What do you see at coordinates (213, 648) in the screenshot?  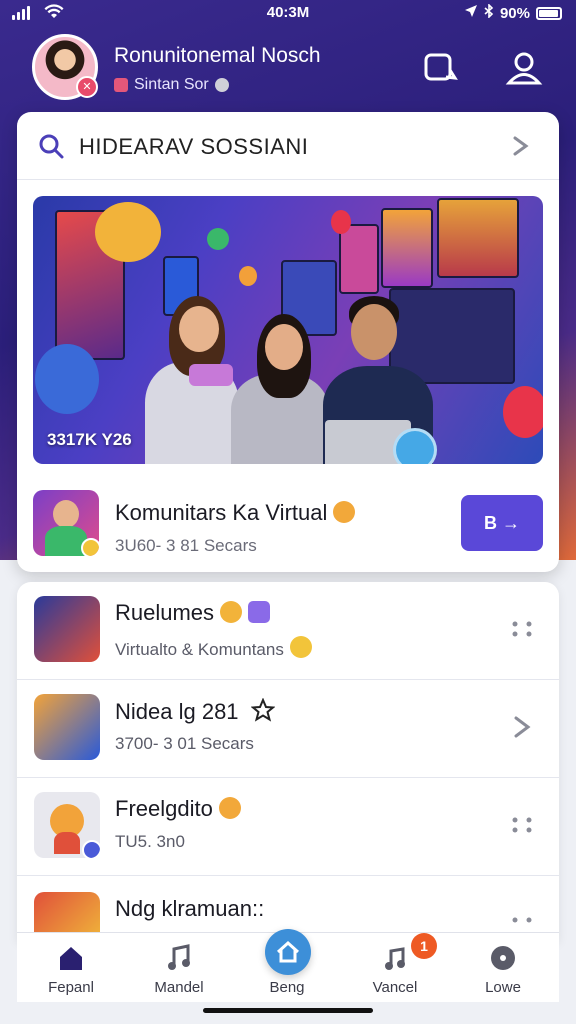 I see `list-item-subtitle: Virtualto & Komuntans` at bounding box center [213, 648].